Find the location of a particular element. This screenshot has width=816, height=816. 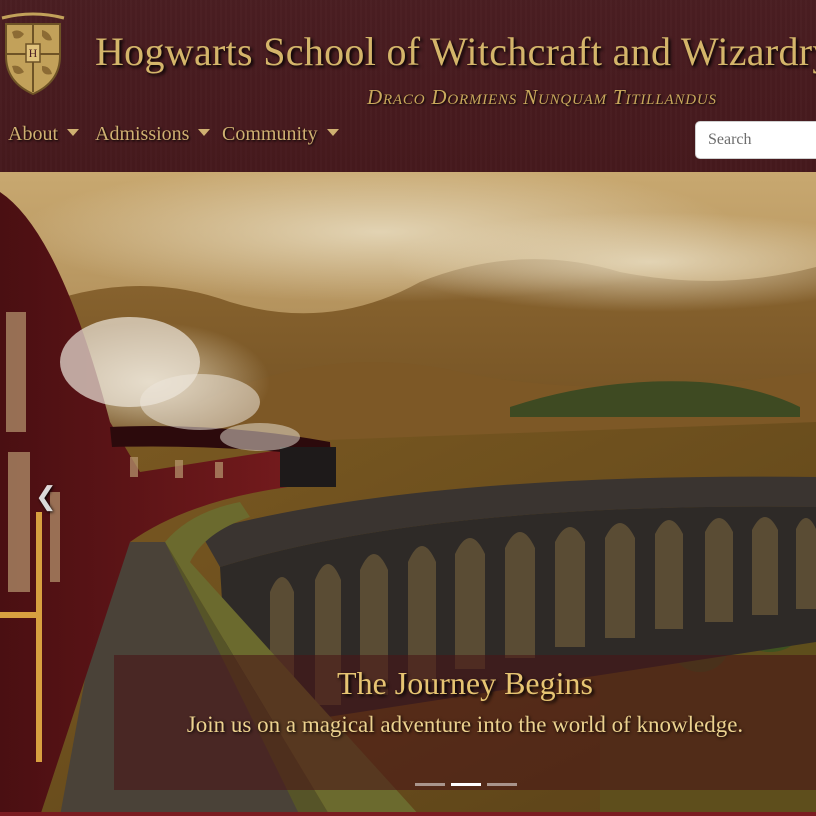

accent-bar is located at coordinates (408, 814).